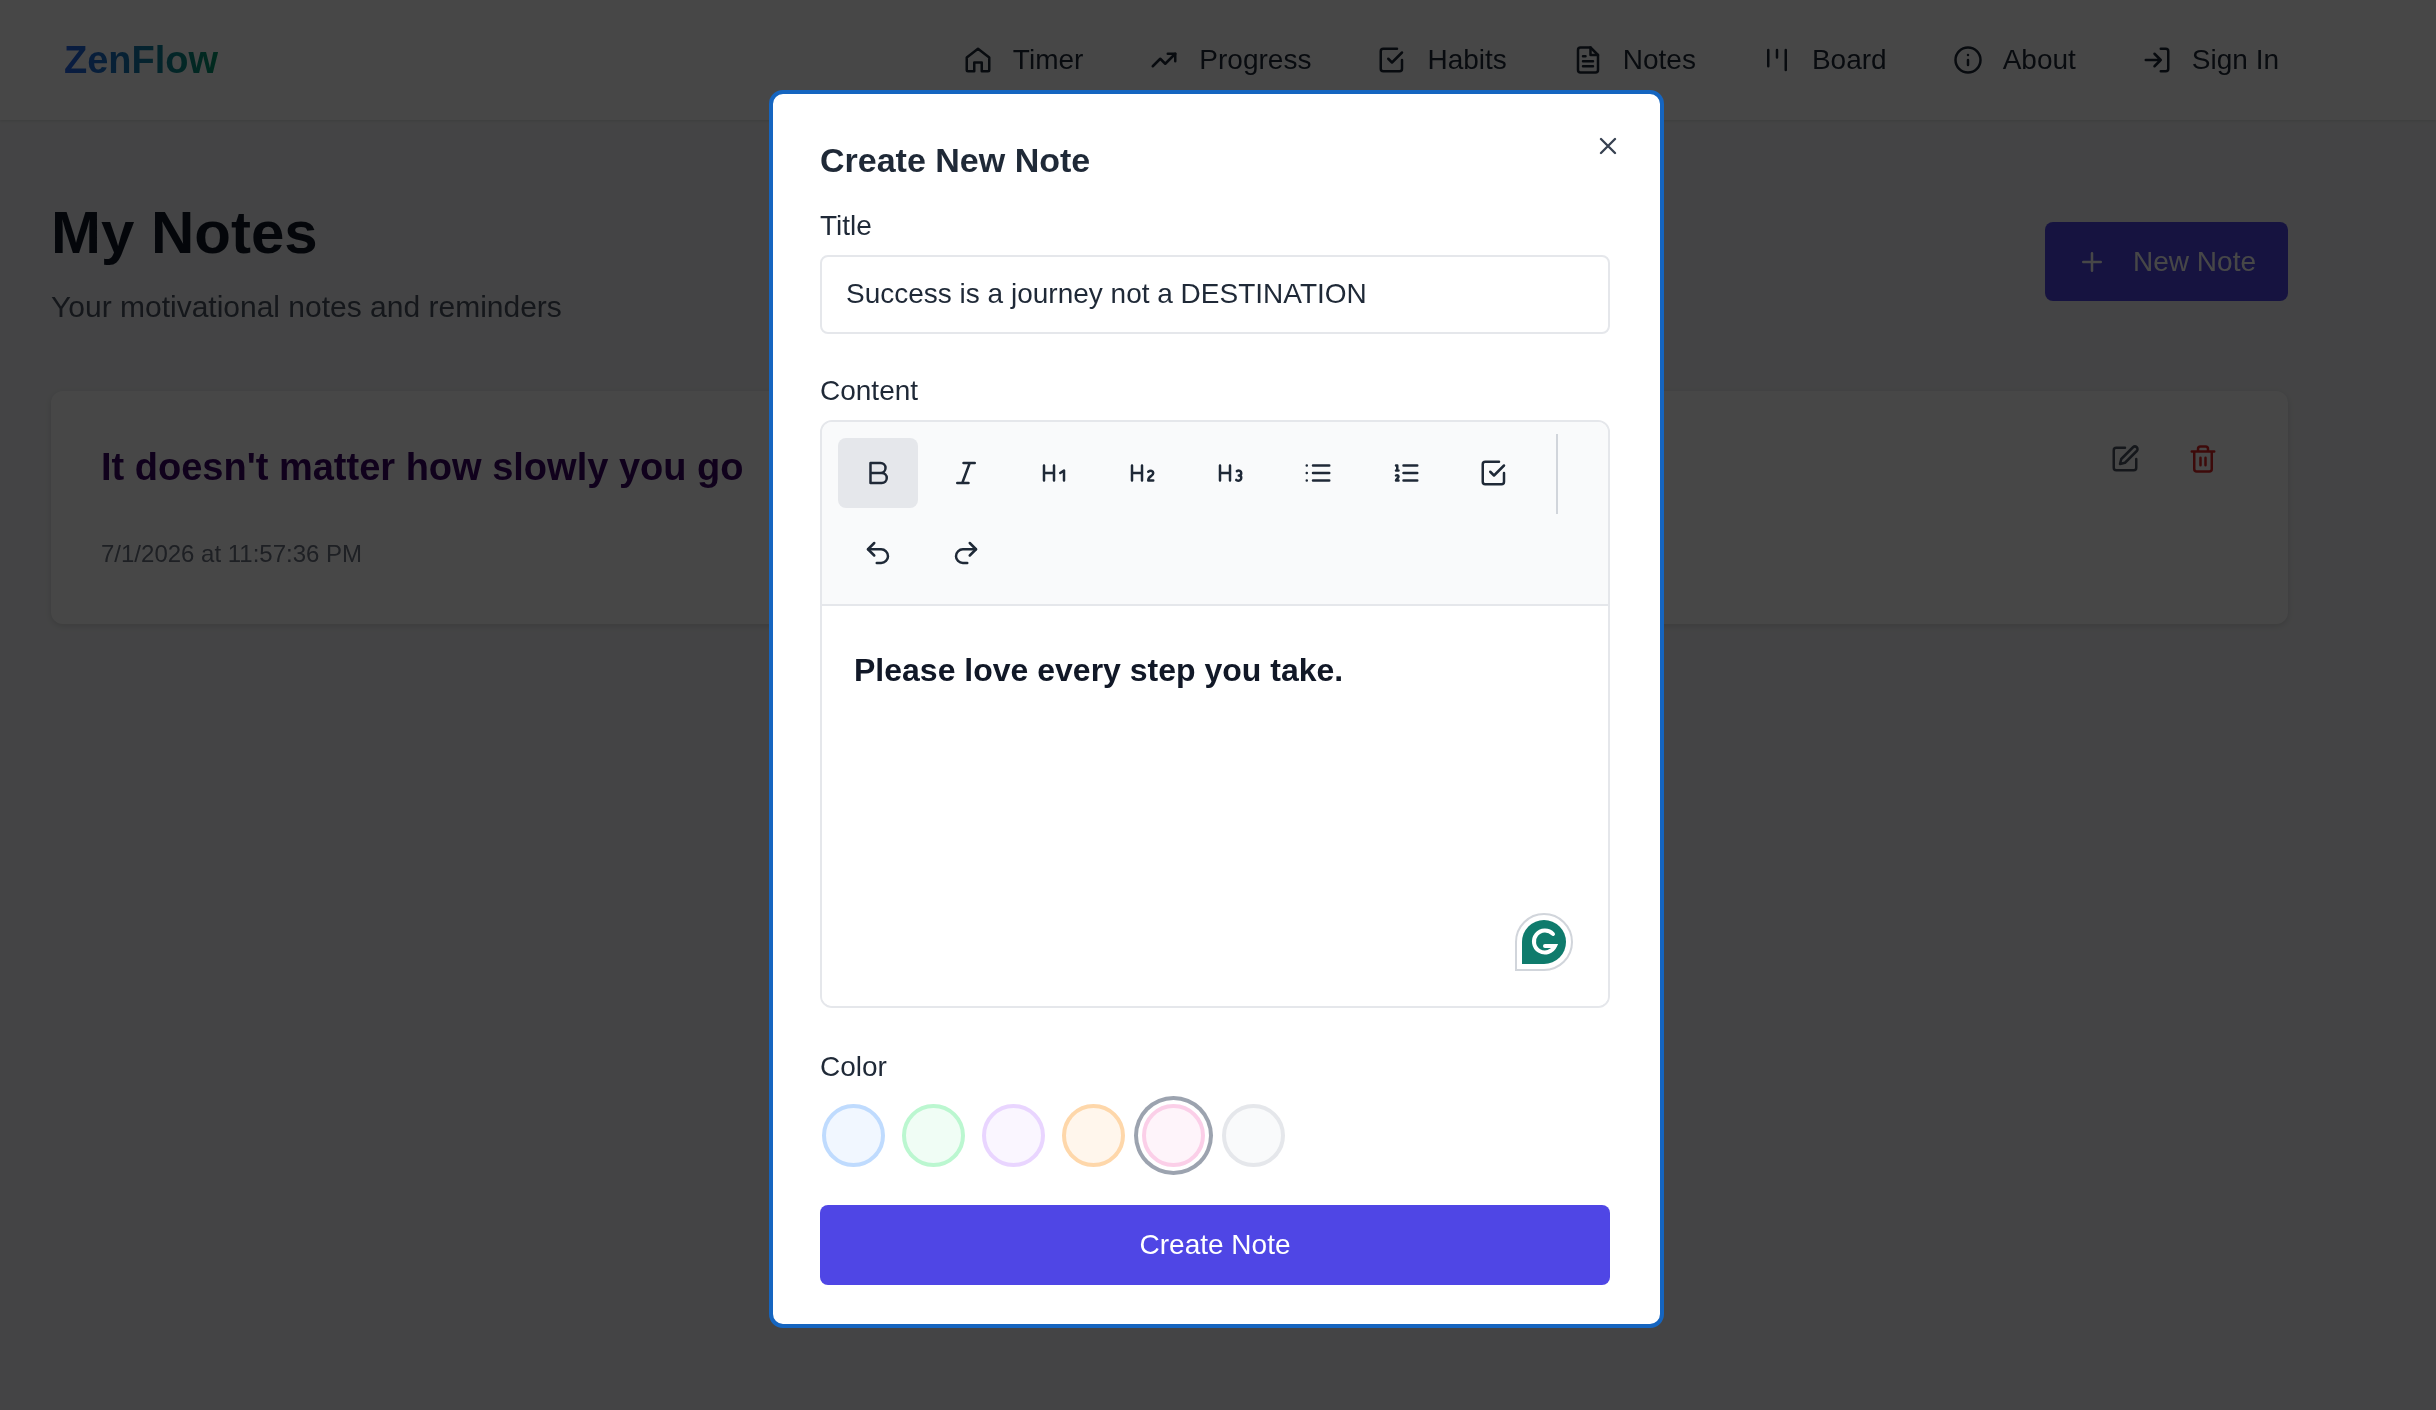 The width and height of the screenshot is (2436, 1410). I want to click on content-text: Please love every step you take., so click(1099, 670).